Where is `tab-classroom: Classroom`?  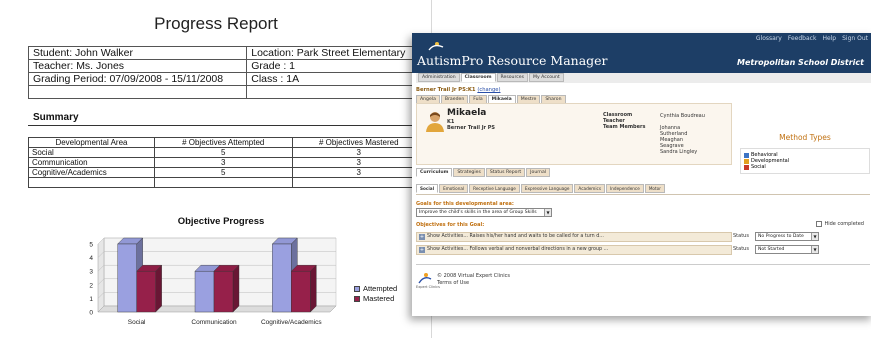 tab-classroom: Classroom is located at coordinates (478, 77).